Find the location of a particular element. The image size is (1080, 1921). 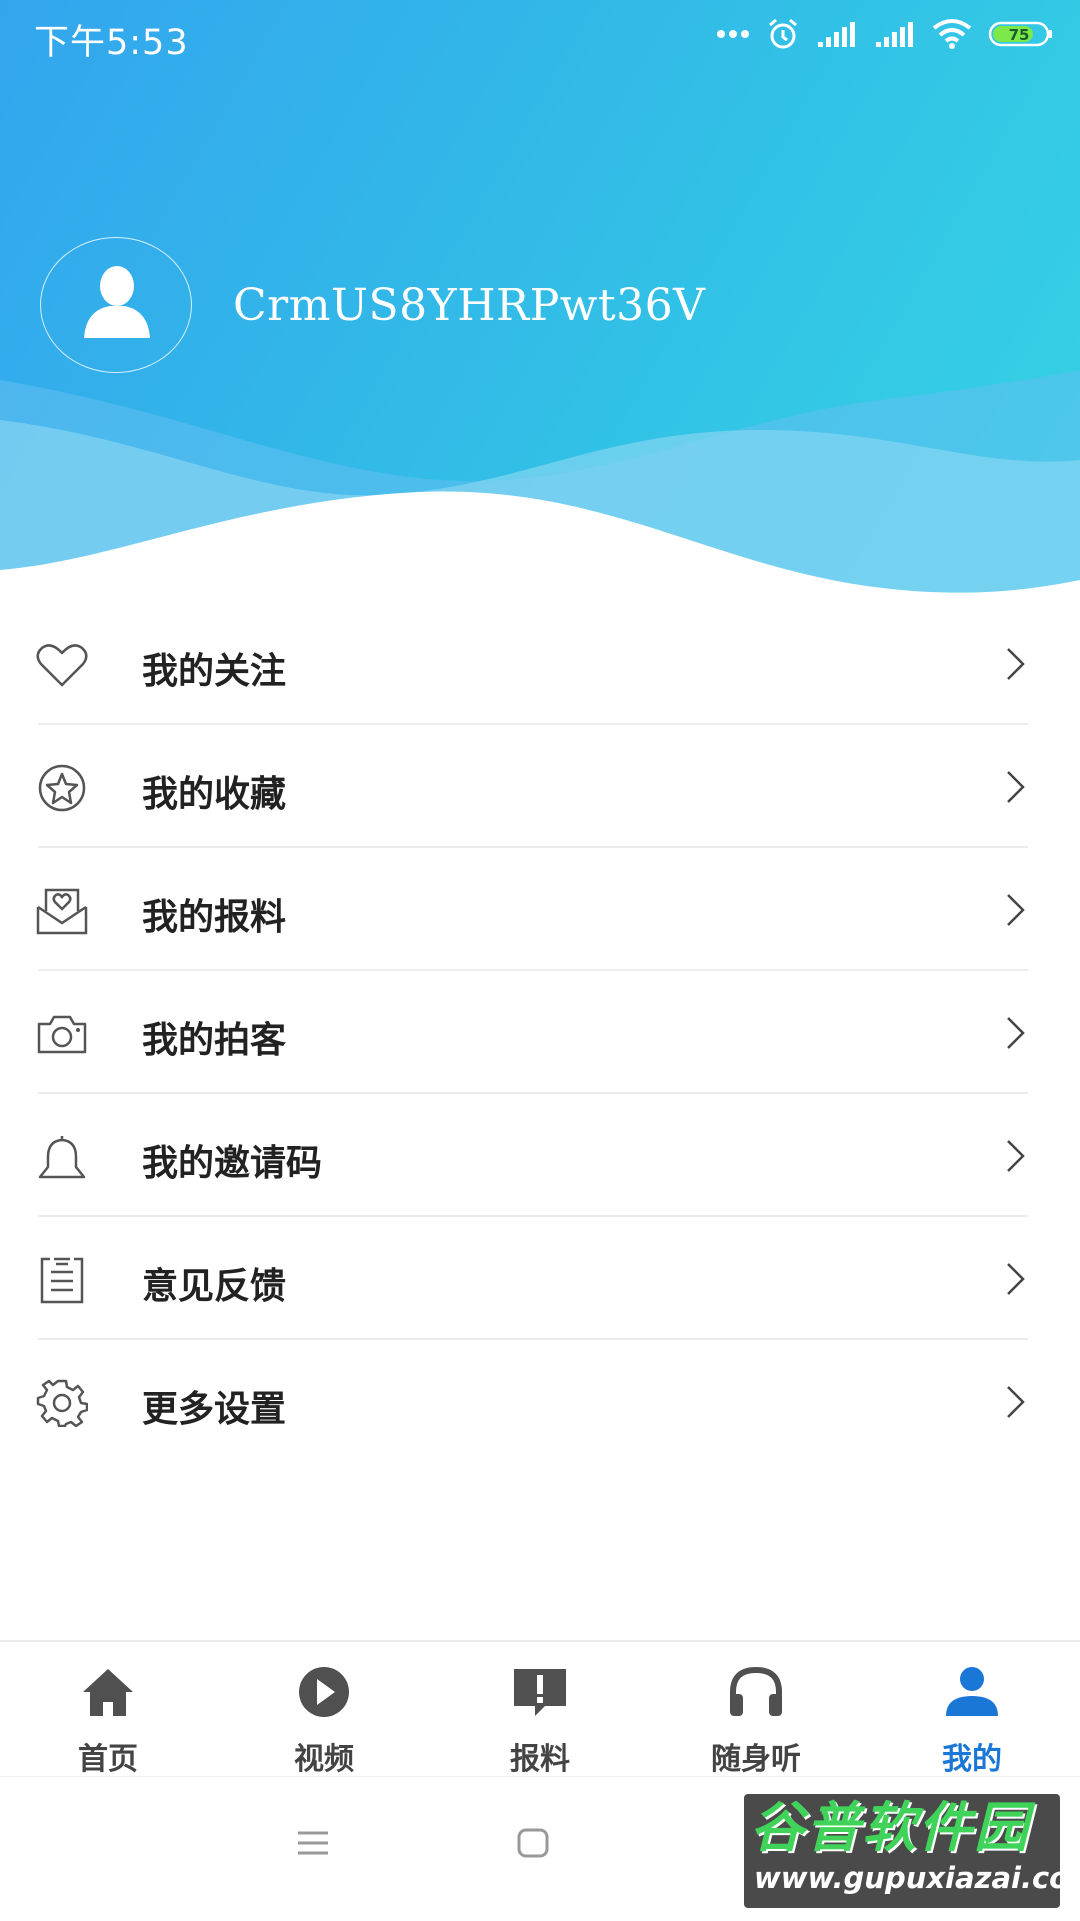

alert-bubble-icon is located at coordinates (540, 1692).